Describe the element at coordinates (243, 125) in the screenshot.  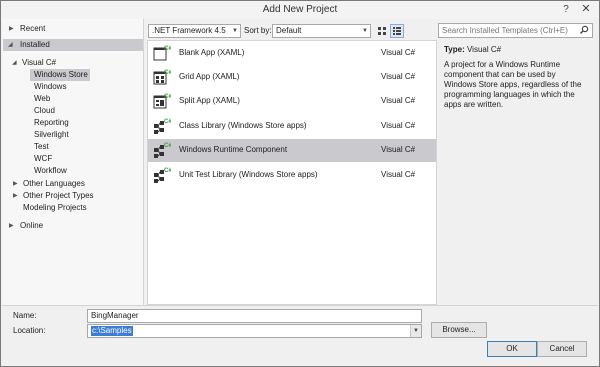
I see `template-name: Class Library (Windows Store apps)` at that location.